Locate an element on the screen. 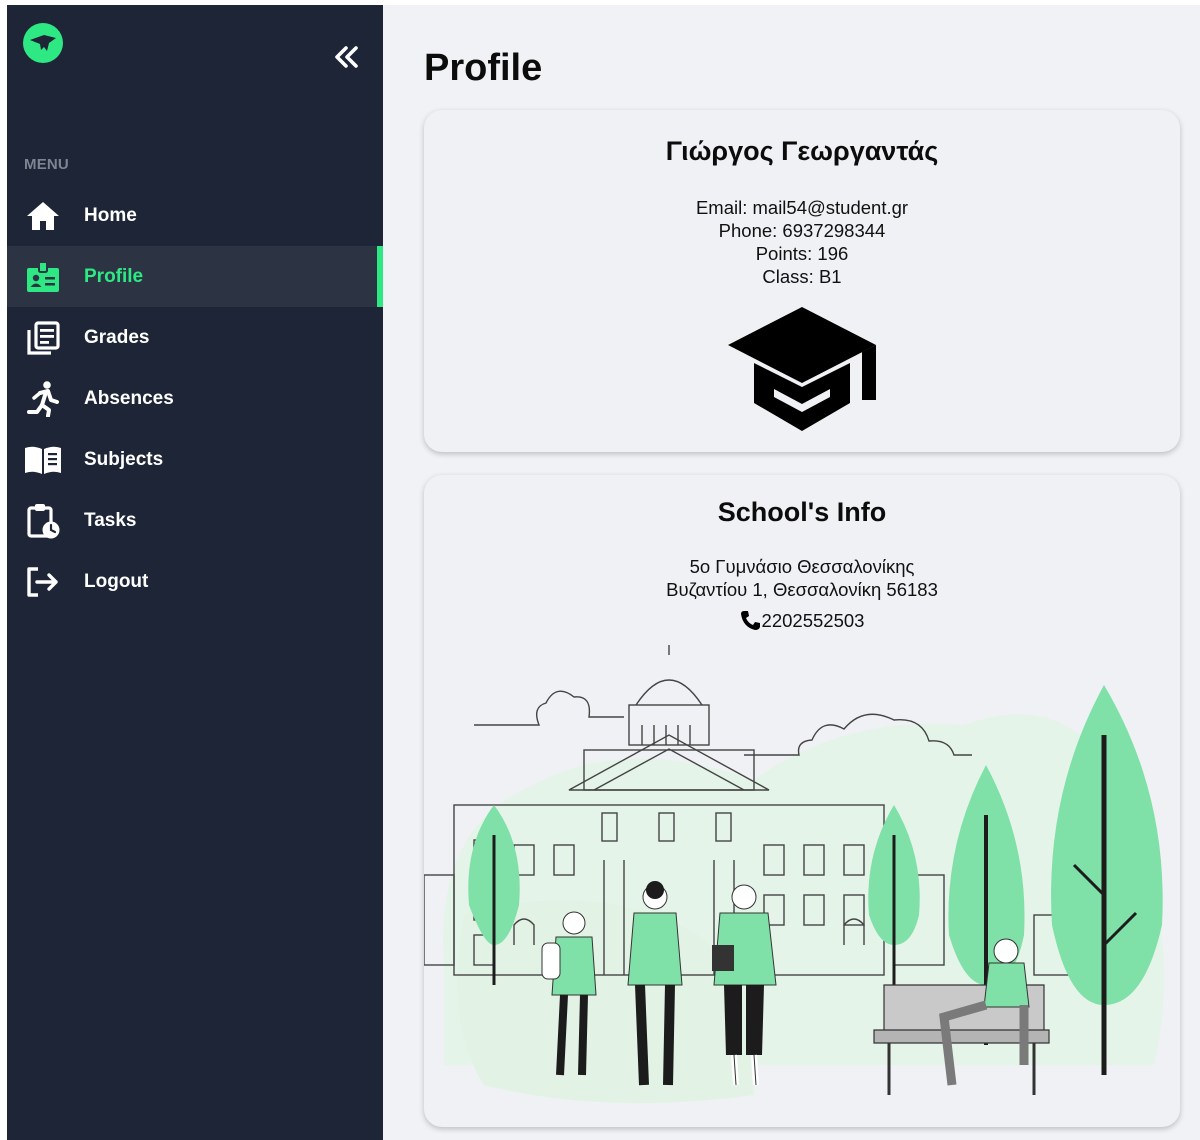  sidebar-item-absences: Absences is located at coordinates (195, 398).